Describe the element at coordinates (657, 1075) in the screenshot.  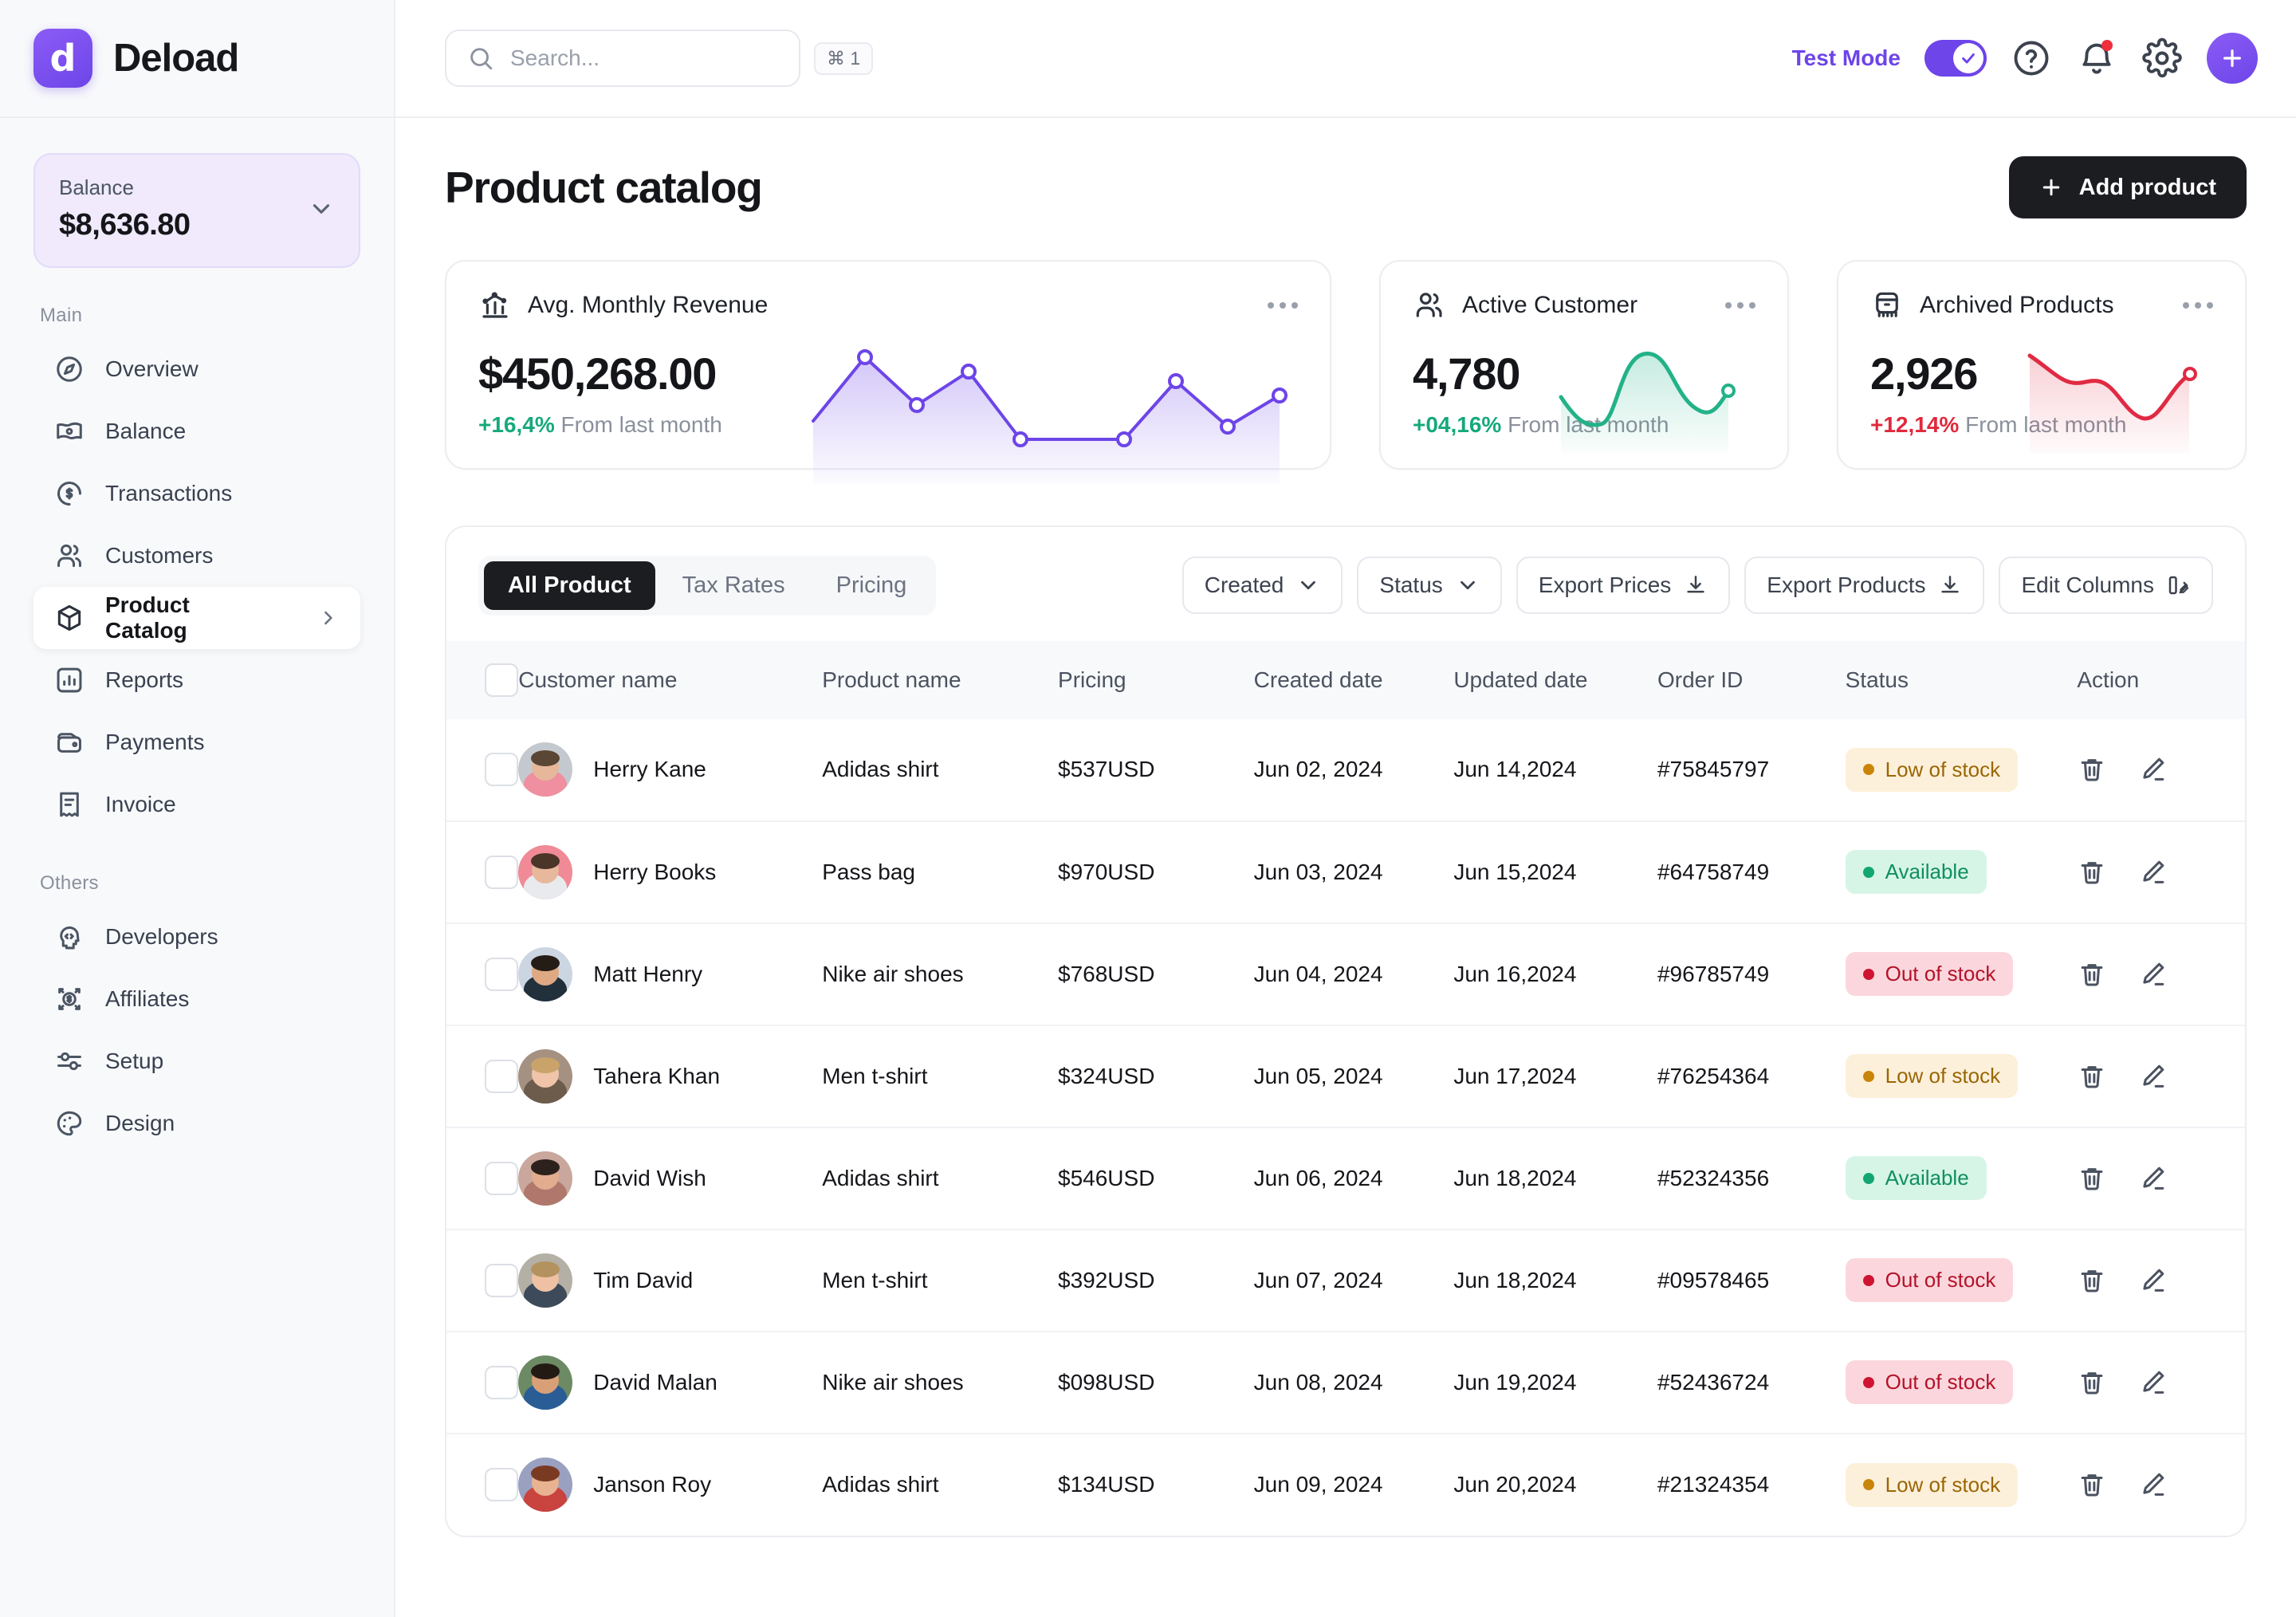
I see `customer-name-text: Tahera Khan` at that location.